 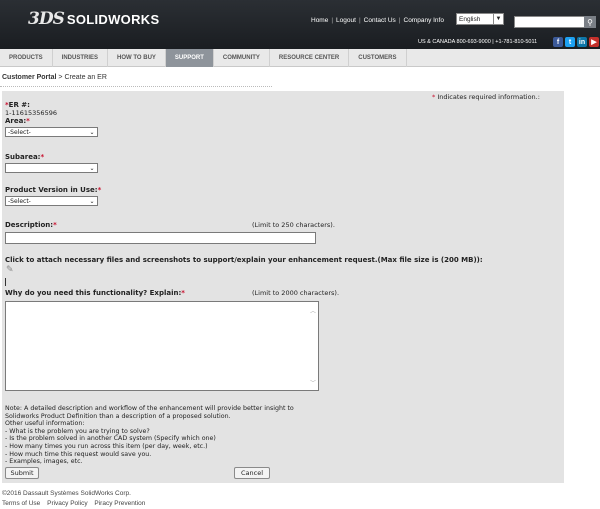 What do you see at coordinates (242, 58) in the screenshot?
I see `nav-community: COMMUNITY` at bounding box center [242, 58].